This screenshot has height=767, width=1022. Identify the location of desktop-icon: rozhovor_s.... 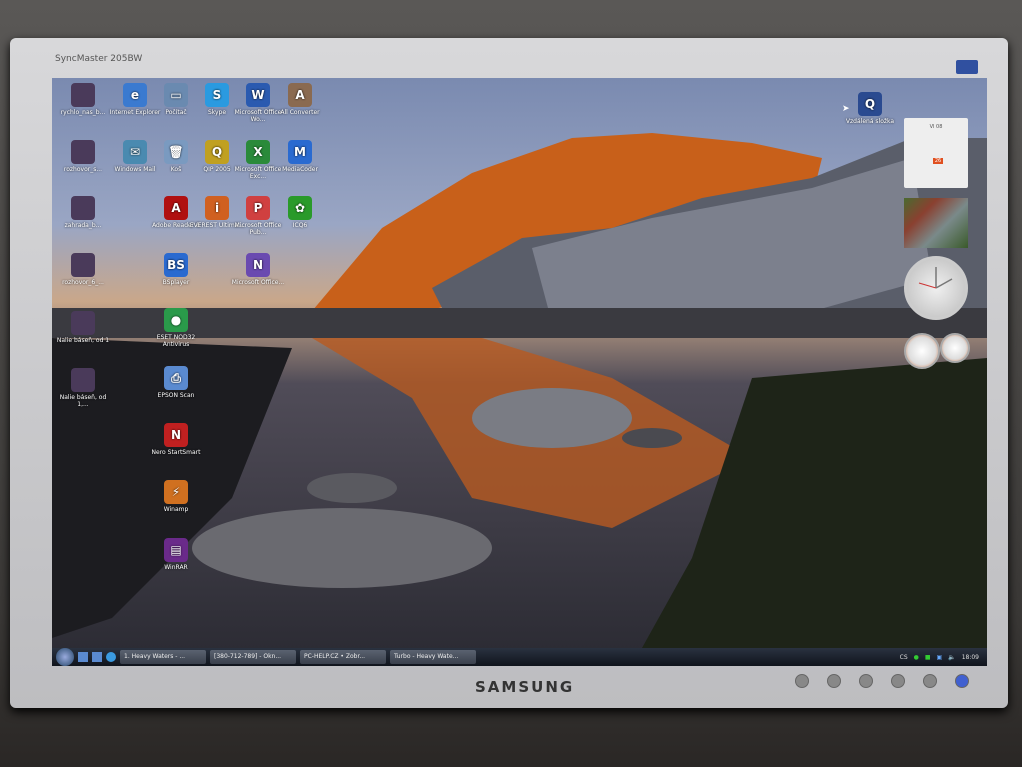
(83, 156).